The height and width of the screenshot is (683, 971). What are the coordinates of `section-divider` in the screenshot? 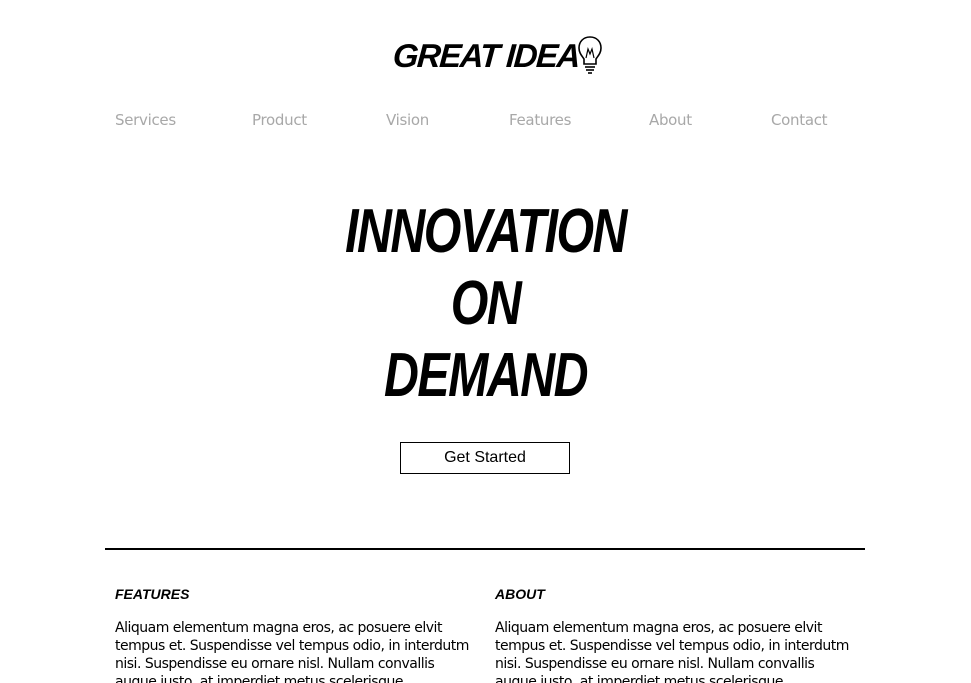 It's located at (485, 549).